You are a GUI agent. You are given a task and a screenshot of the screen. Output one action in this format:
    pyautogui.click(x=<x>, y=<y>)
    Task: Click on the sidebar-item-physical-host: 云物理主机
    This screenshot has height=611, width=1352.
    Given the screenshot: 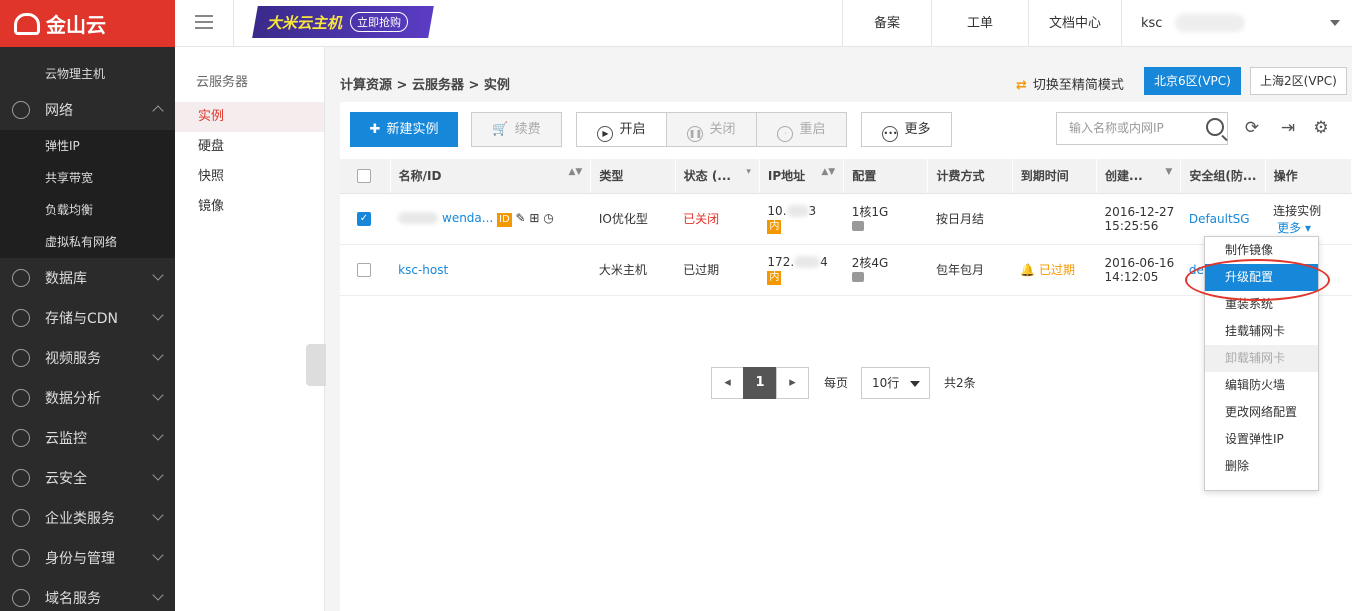 What is the action you would take?
    pyautogui.click(x=87, y=74)
    